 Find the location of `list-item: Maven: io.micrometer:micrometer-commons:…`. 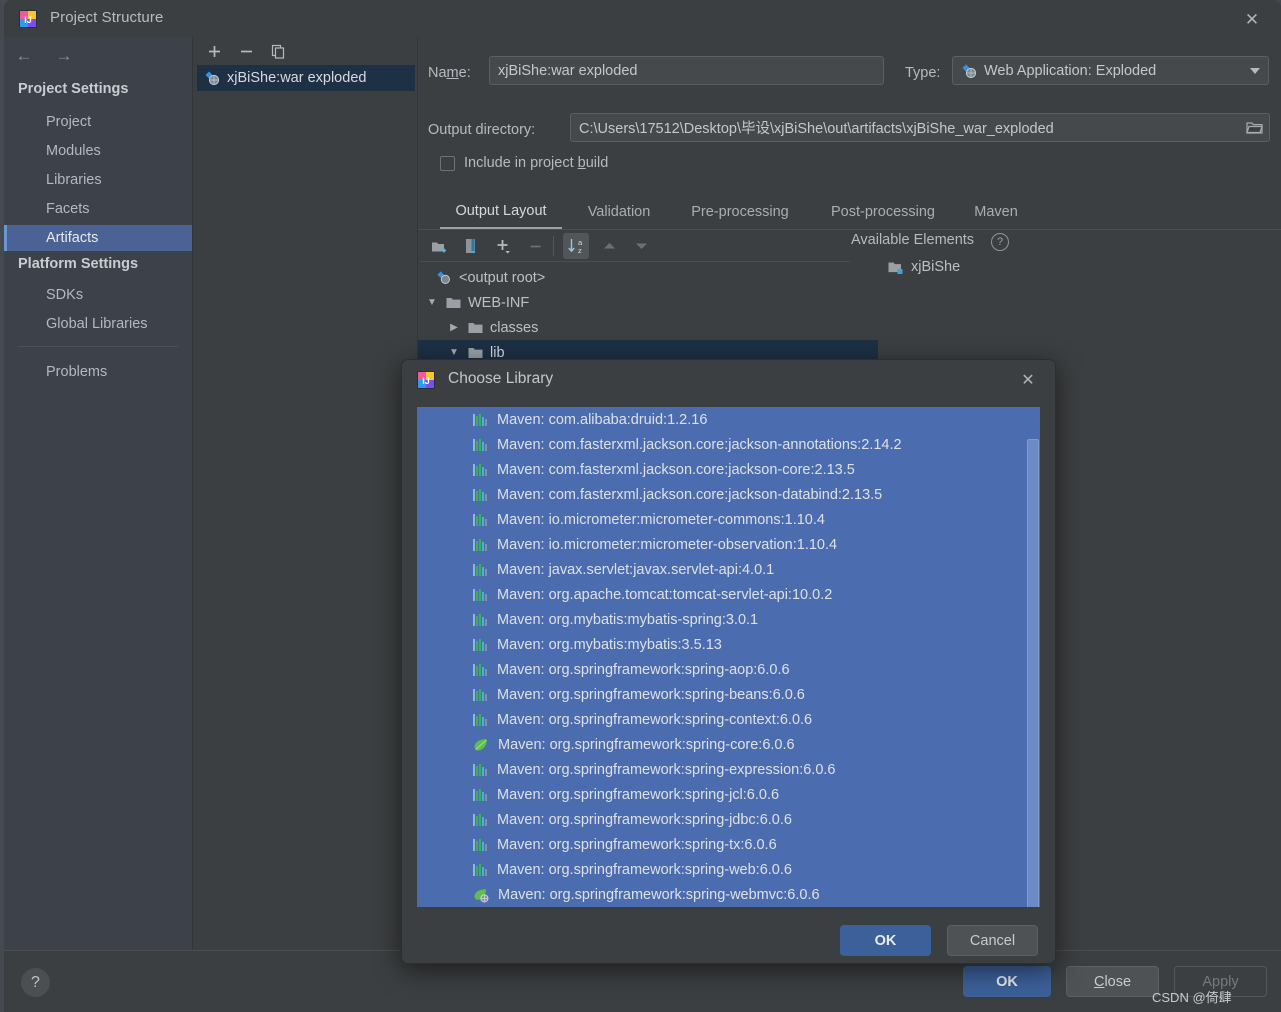

list-item: Maven: io.micrometer:micrometer-commons:… is located at coordinates (728, 519).